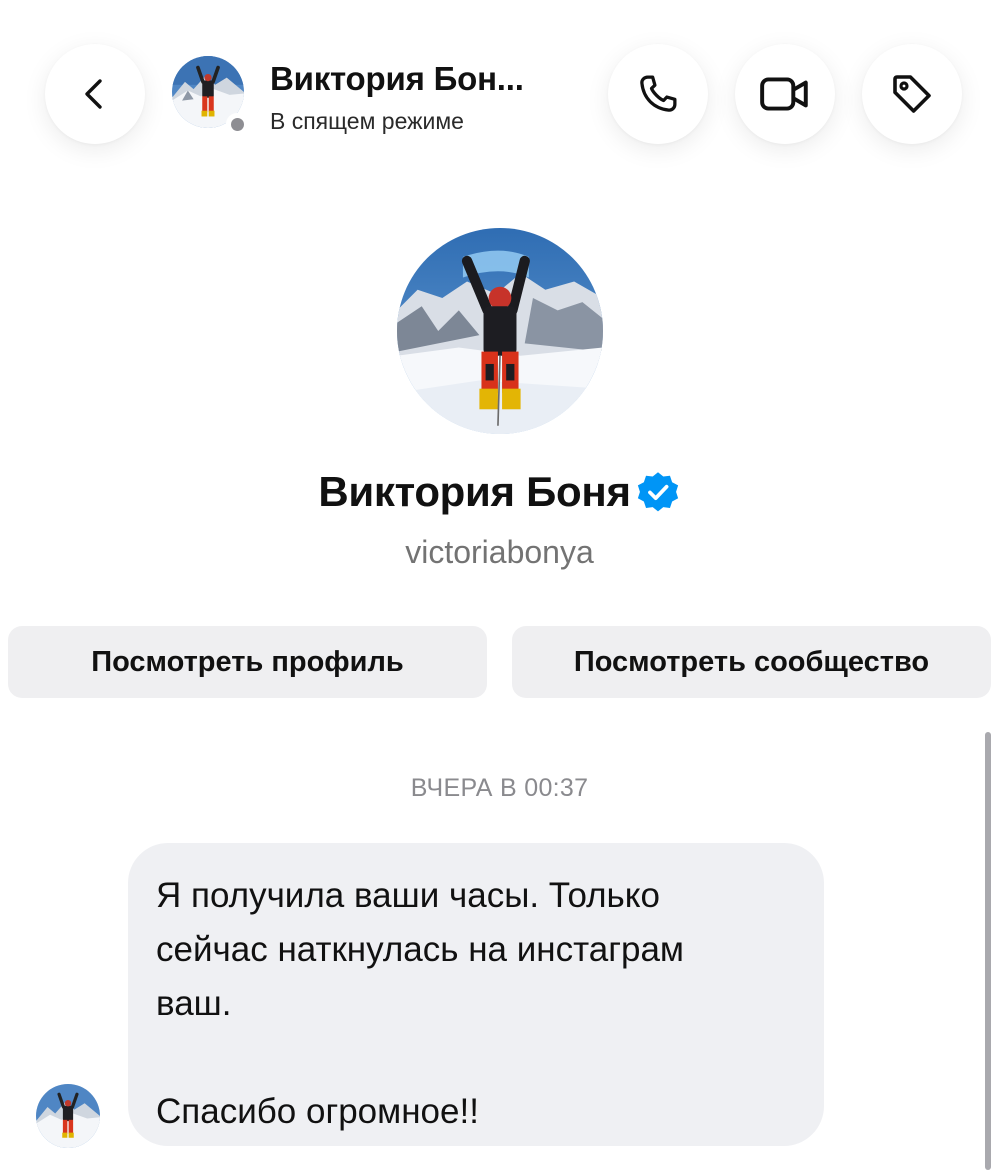 The width and height of the screenshot is (999, 1170). I want to click on sender-avatar, so click(68, 1116).